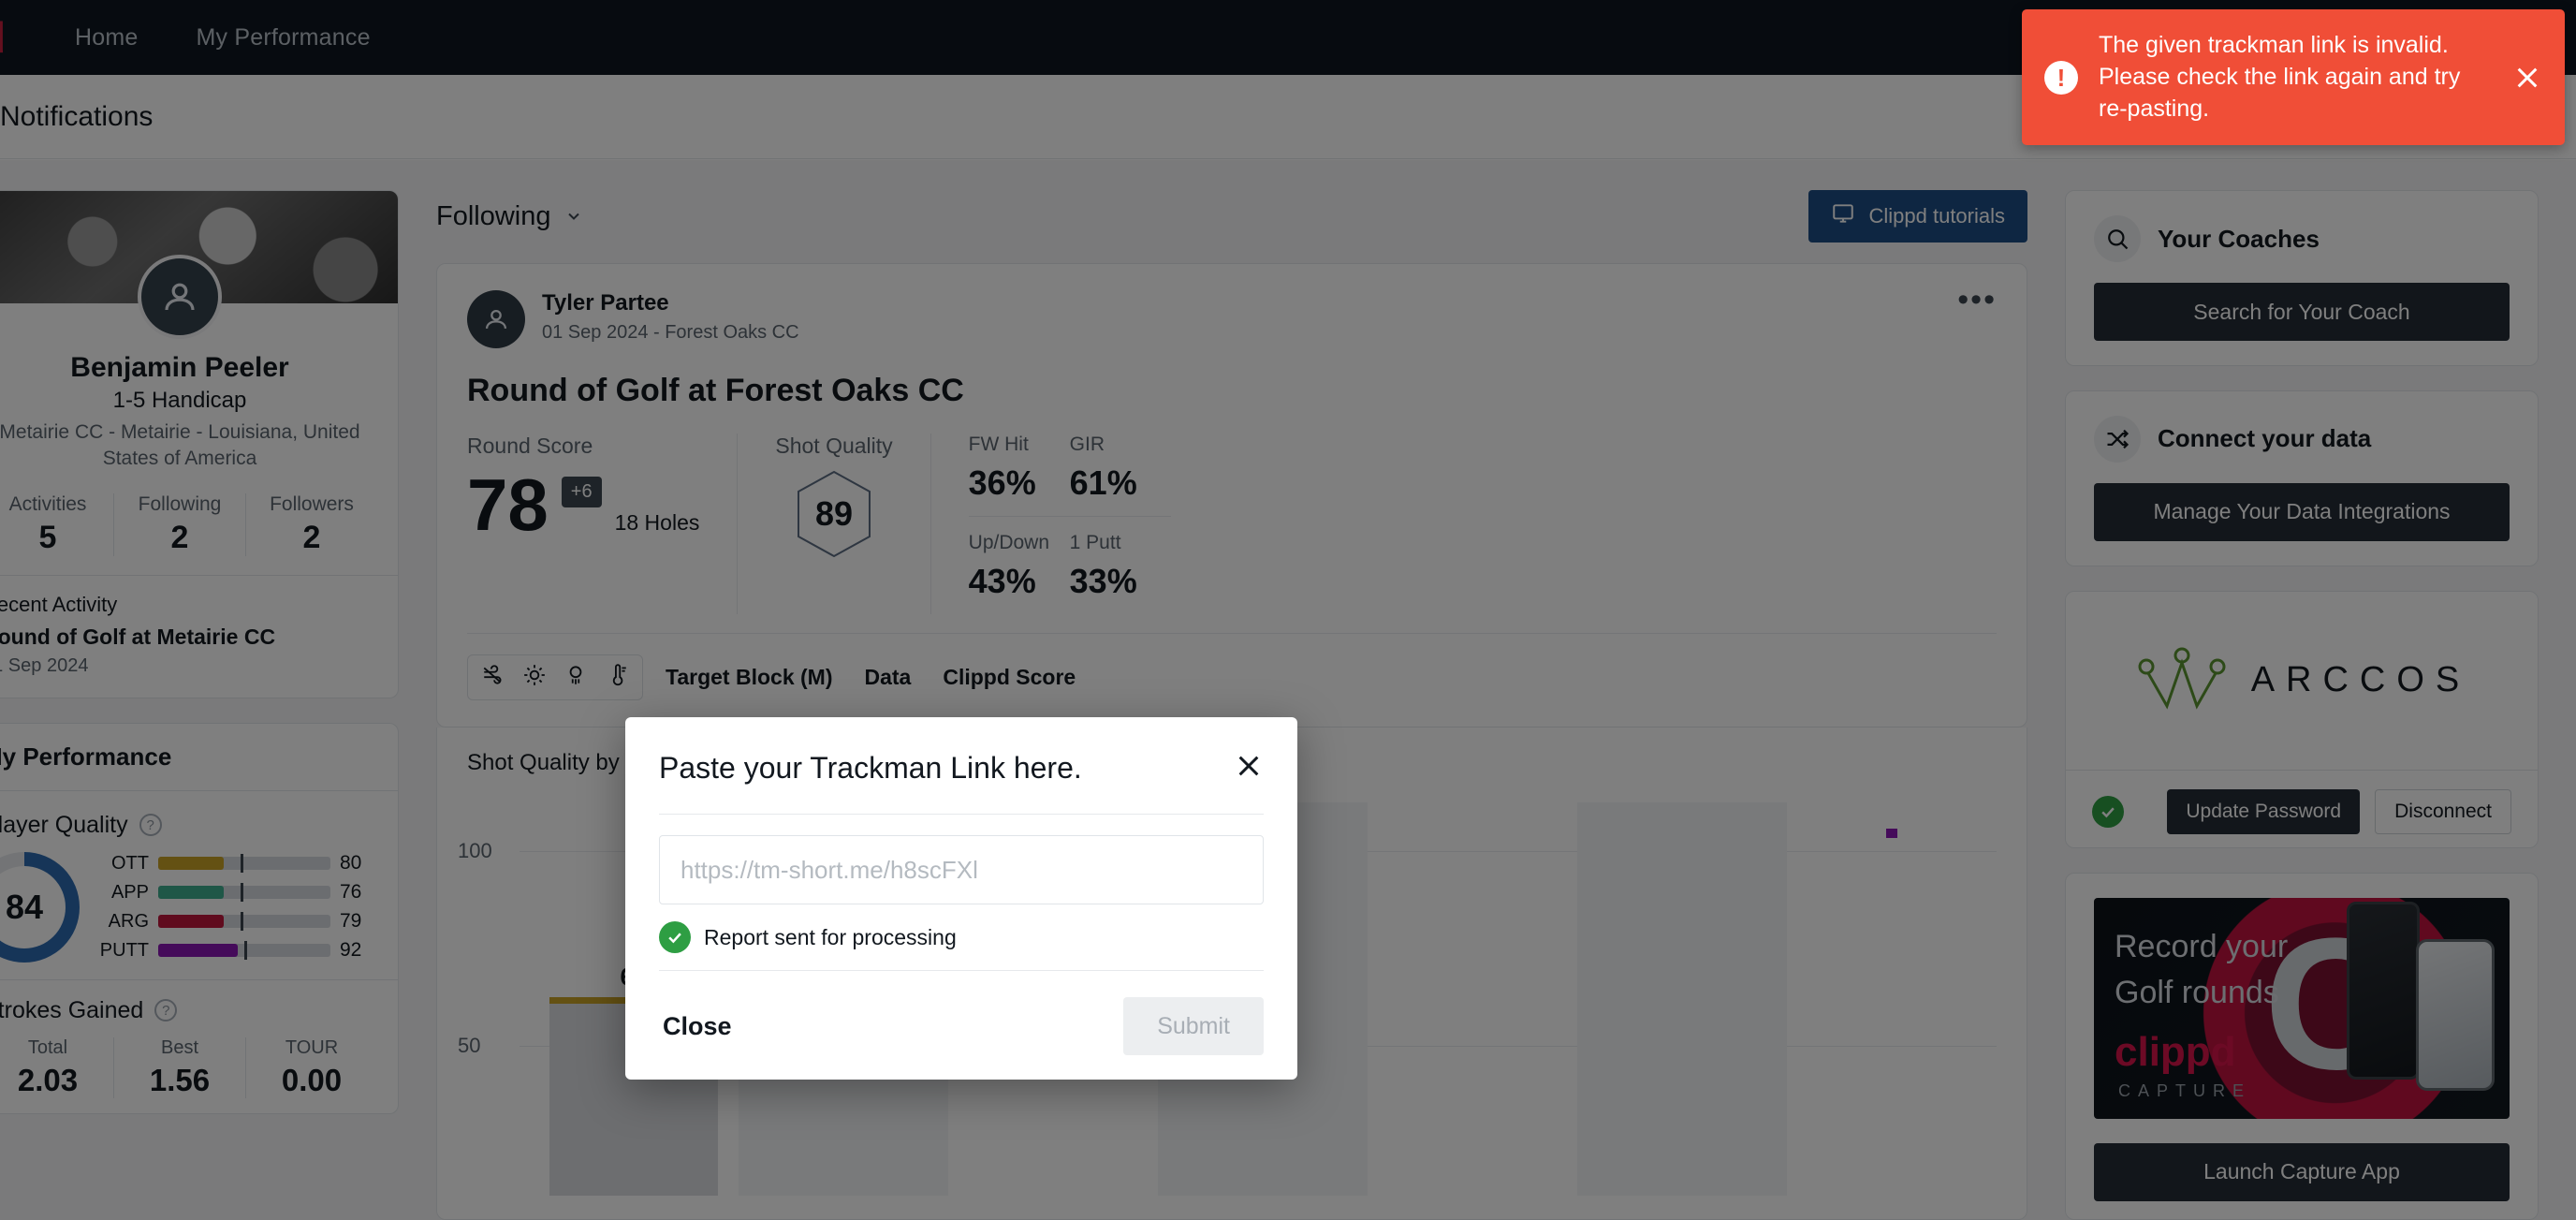 This screenshot has width=2576, height=1220. I want to click on submit-button: Submit, so click(1193, 1026).